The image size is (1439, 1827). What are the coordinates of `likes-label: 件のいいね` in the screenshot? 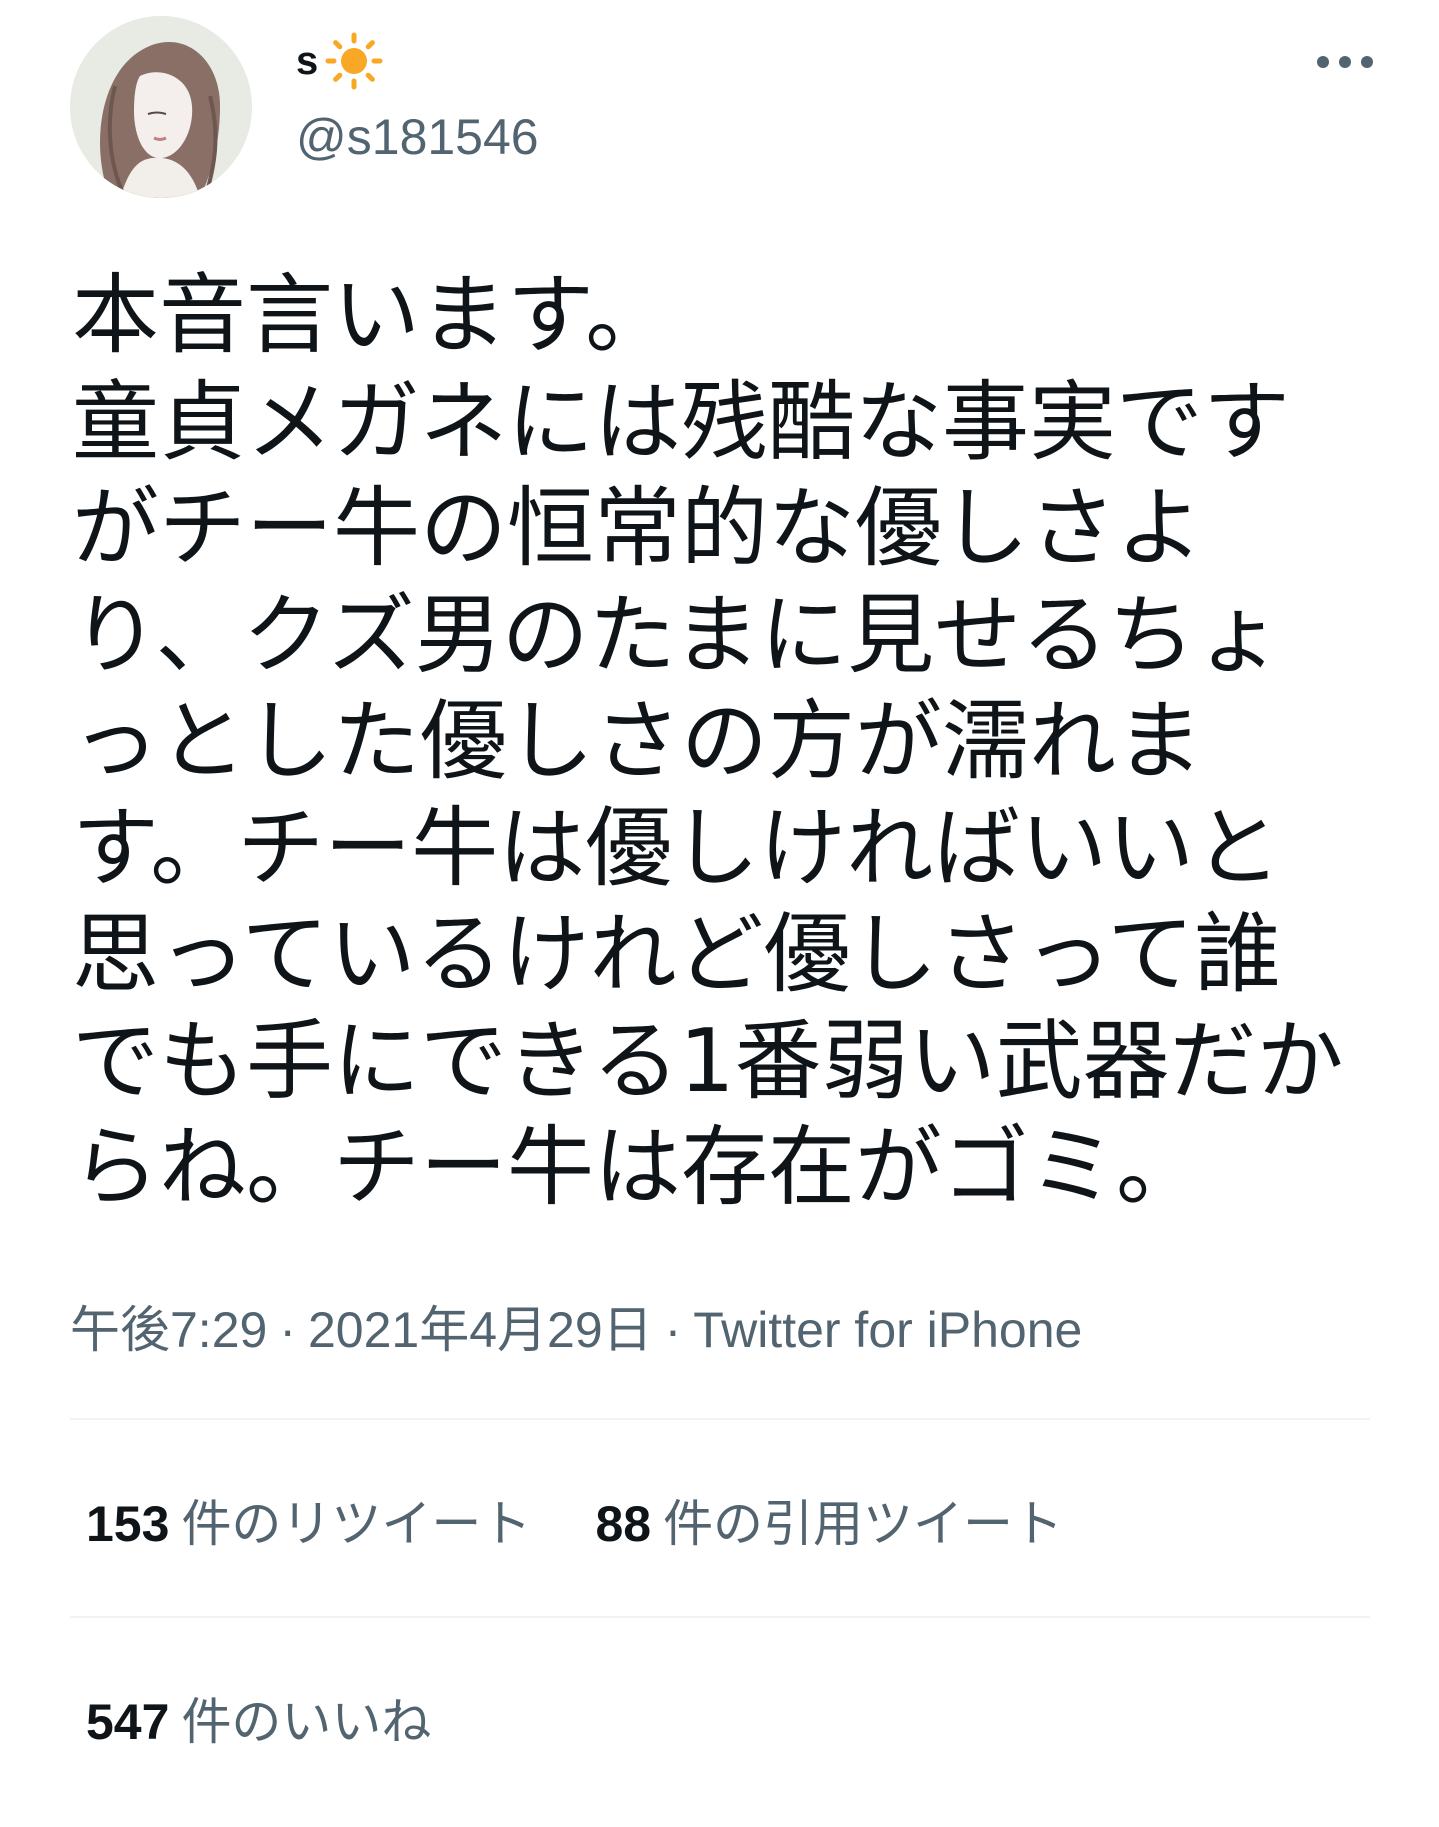 It's located at (306, 1722).